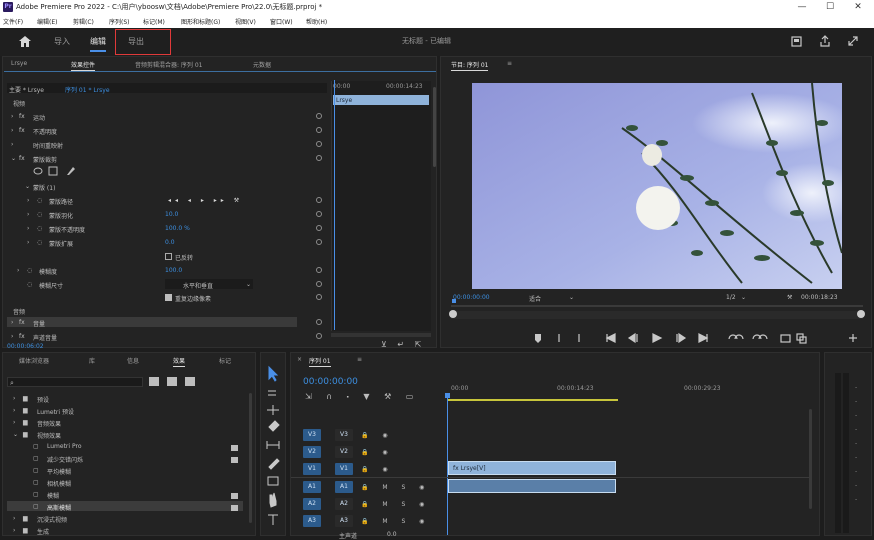 The width and height of the screenshot is (874, 540). Describe the element at coordinates (53, 495) in the screenshot. I see `effect-item: 模糊` at that location.